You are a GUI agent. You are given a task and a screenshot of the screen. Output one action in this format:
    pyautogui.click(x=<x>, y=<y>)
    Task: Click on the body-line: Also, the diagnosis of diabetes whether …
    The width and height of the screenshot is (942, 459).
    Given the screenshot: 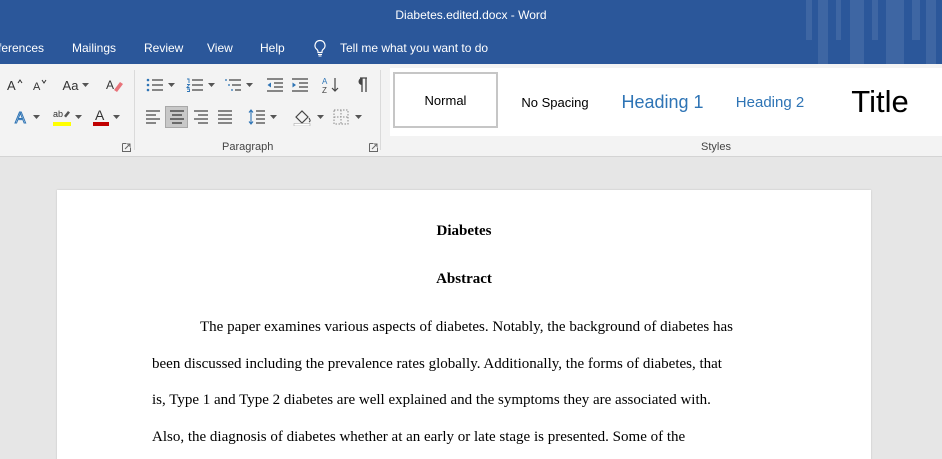 What is the action you would take?
    pyautogui.click(x=419, y=437)
    